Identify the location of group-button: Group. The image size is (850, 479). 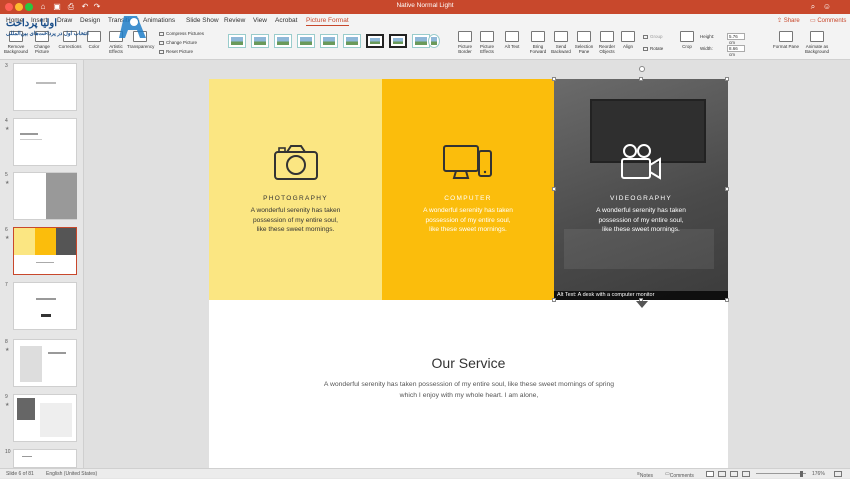
(653, 36).